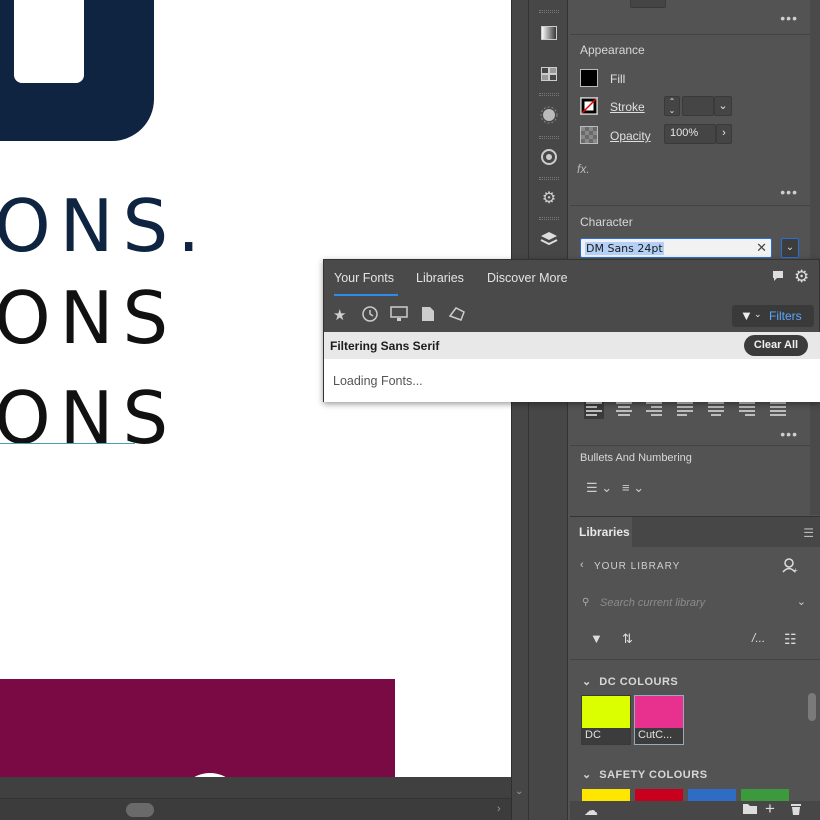  Describe the element at coordinates (648, 4) in the screenshot. I see `transform-field` at that location.